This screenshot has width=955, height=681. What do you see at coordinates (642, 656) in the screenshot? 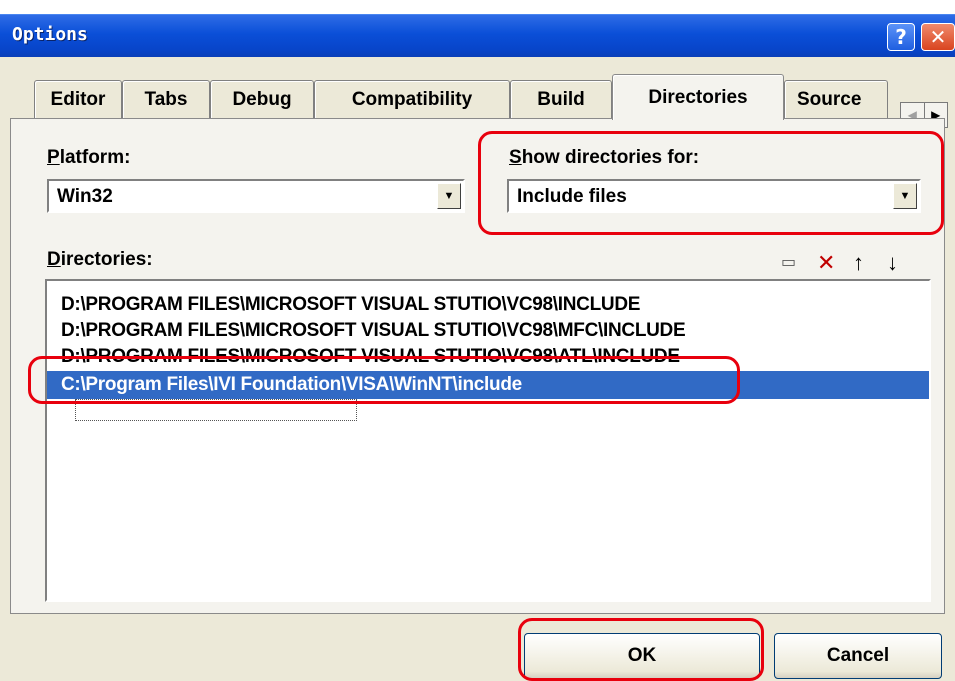
I see `ok-button: OK` at bounding box center [642, 656].